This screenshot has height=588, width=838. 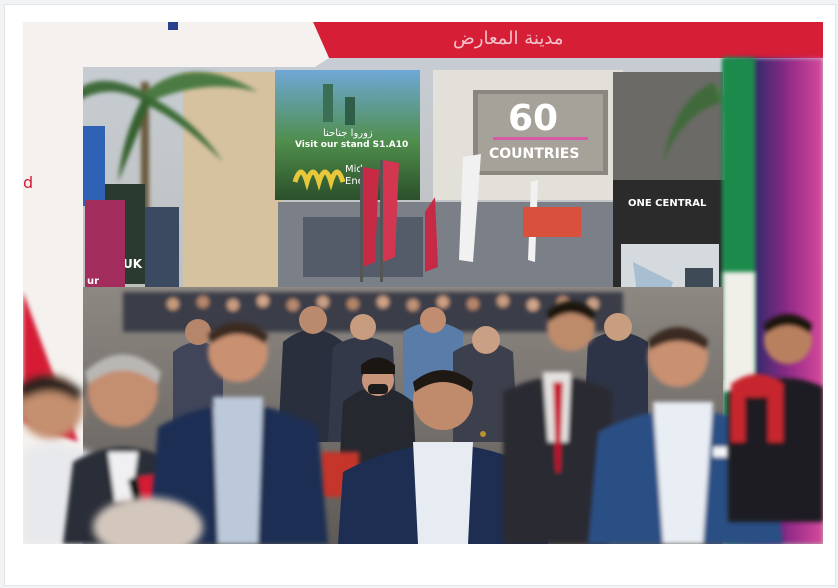 What do you see at coordinates (173, 26) in the screenshot?
I see `arch-blue-mark` at bounding box center [173, 26].